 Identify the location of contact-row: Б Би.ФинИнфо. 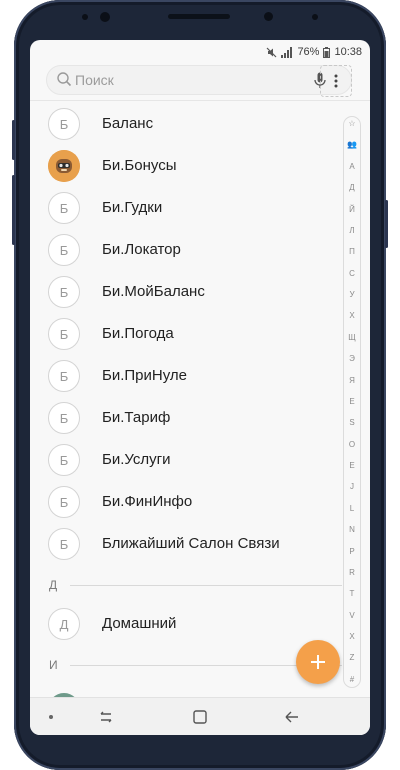
(189, 502).